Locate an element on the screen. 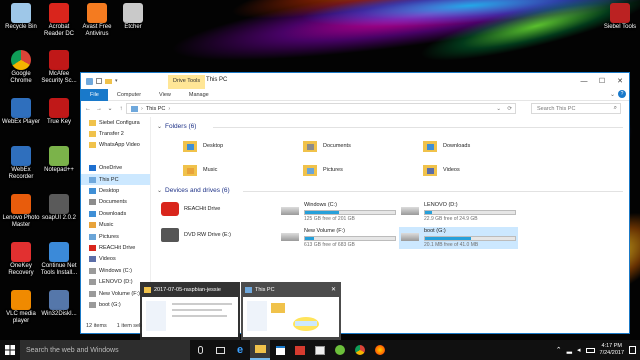 This screenshot has height=360, width=640. desktop-icon: Lenovo Photo Master is located at coordinates (21, 211).